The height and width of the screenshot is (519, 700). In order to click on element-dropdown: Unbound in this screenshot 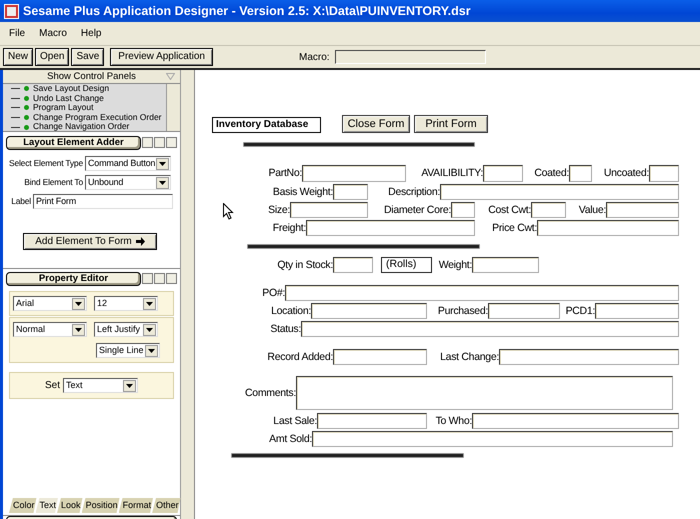, I will do `click(128, 182)`.